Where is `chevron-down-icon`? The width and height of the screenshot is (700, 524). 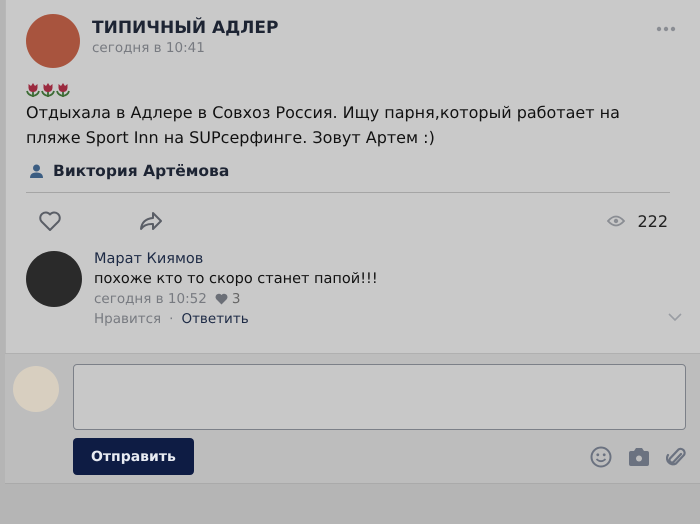 chevron-down-icon is located at coordinates (675, 317).